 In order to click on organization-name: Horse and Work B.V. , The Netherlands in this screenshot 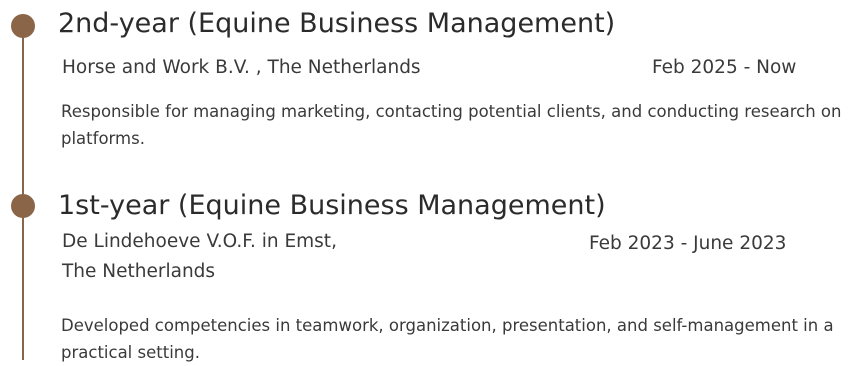, I will do `click(241, 67)`.